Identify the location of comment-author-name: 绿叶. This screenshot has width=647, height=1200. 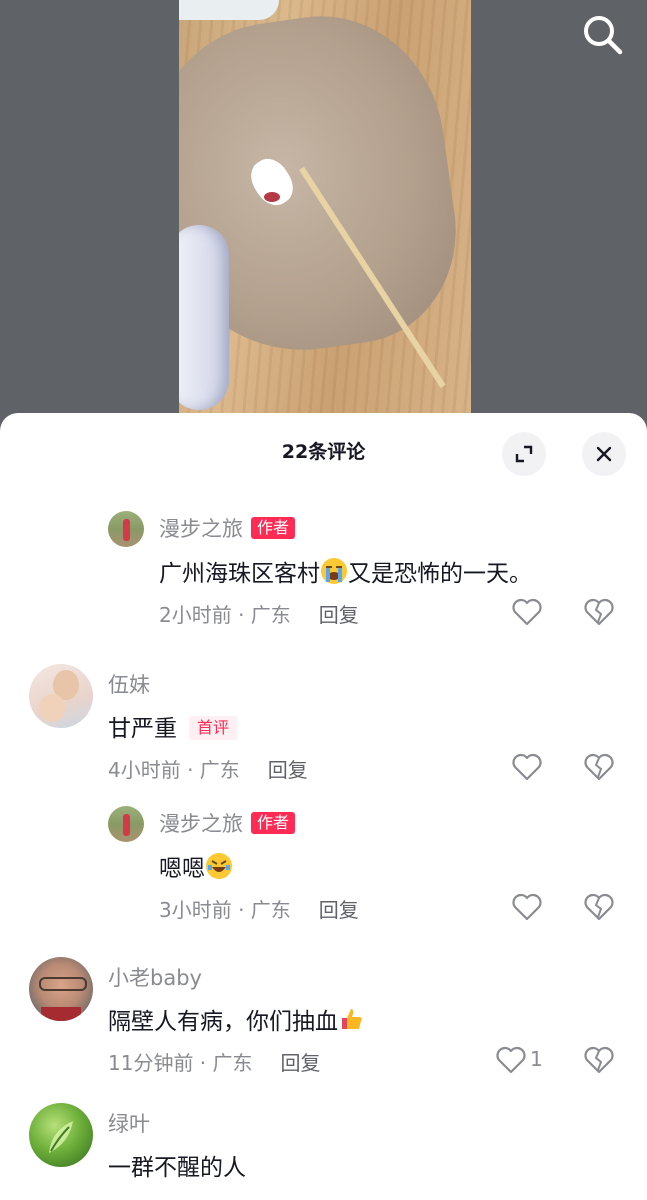
(129, 1123).